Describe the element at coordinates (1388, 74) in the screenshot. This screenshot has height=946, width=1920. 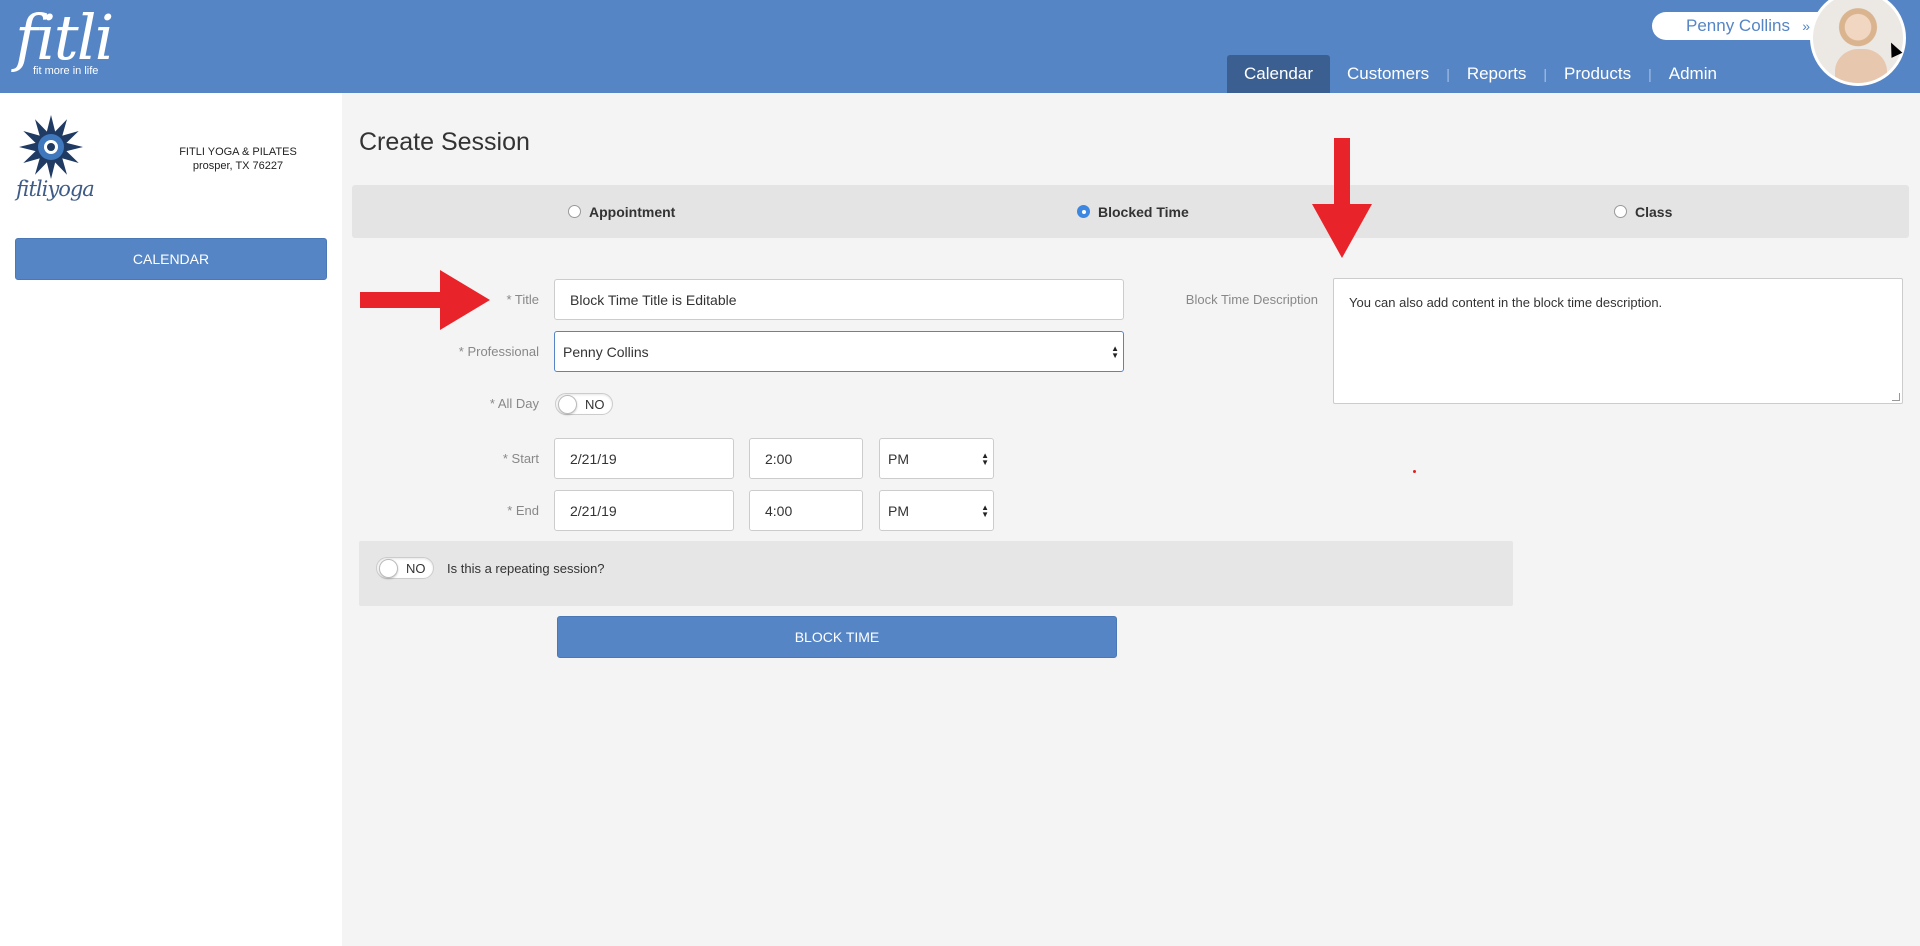
I see `nav-customers: Customers` at that location.